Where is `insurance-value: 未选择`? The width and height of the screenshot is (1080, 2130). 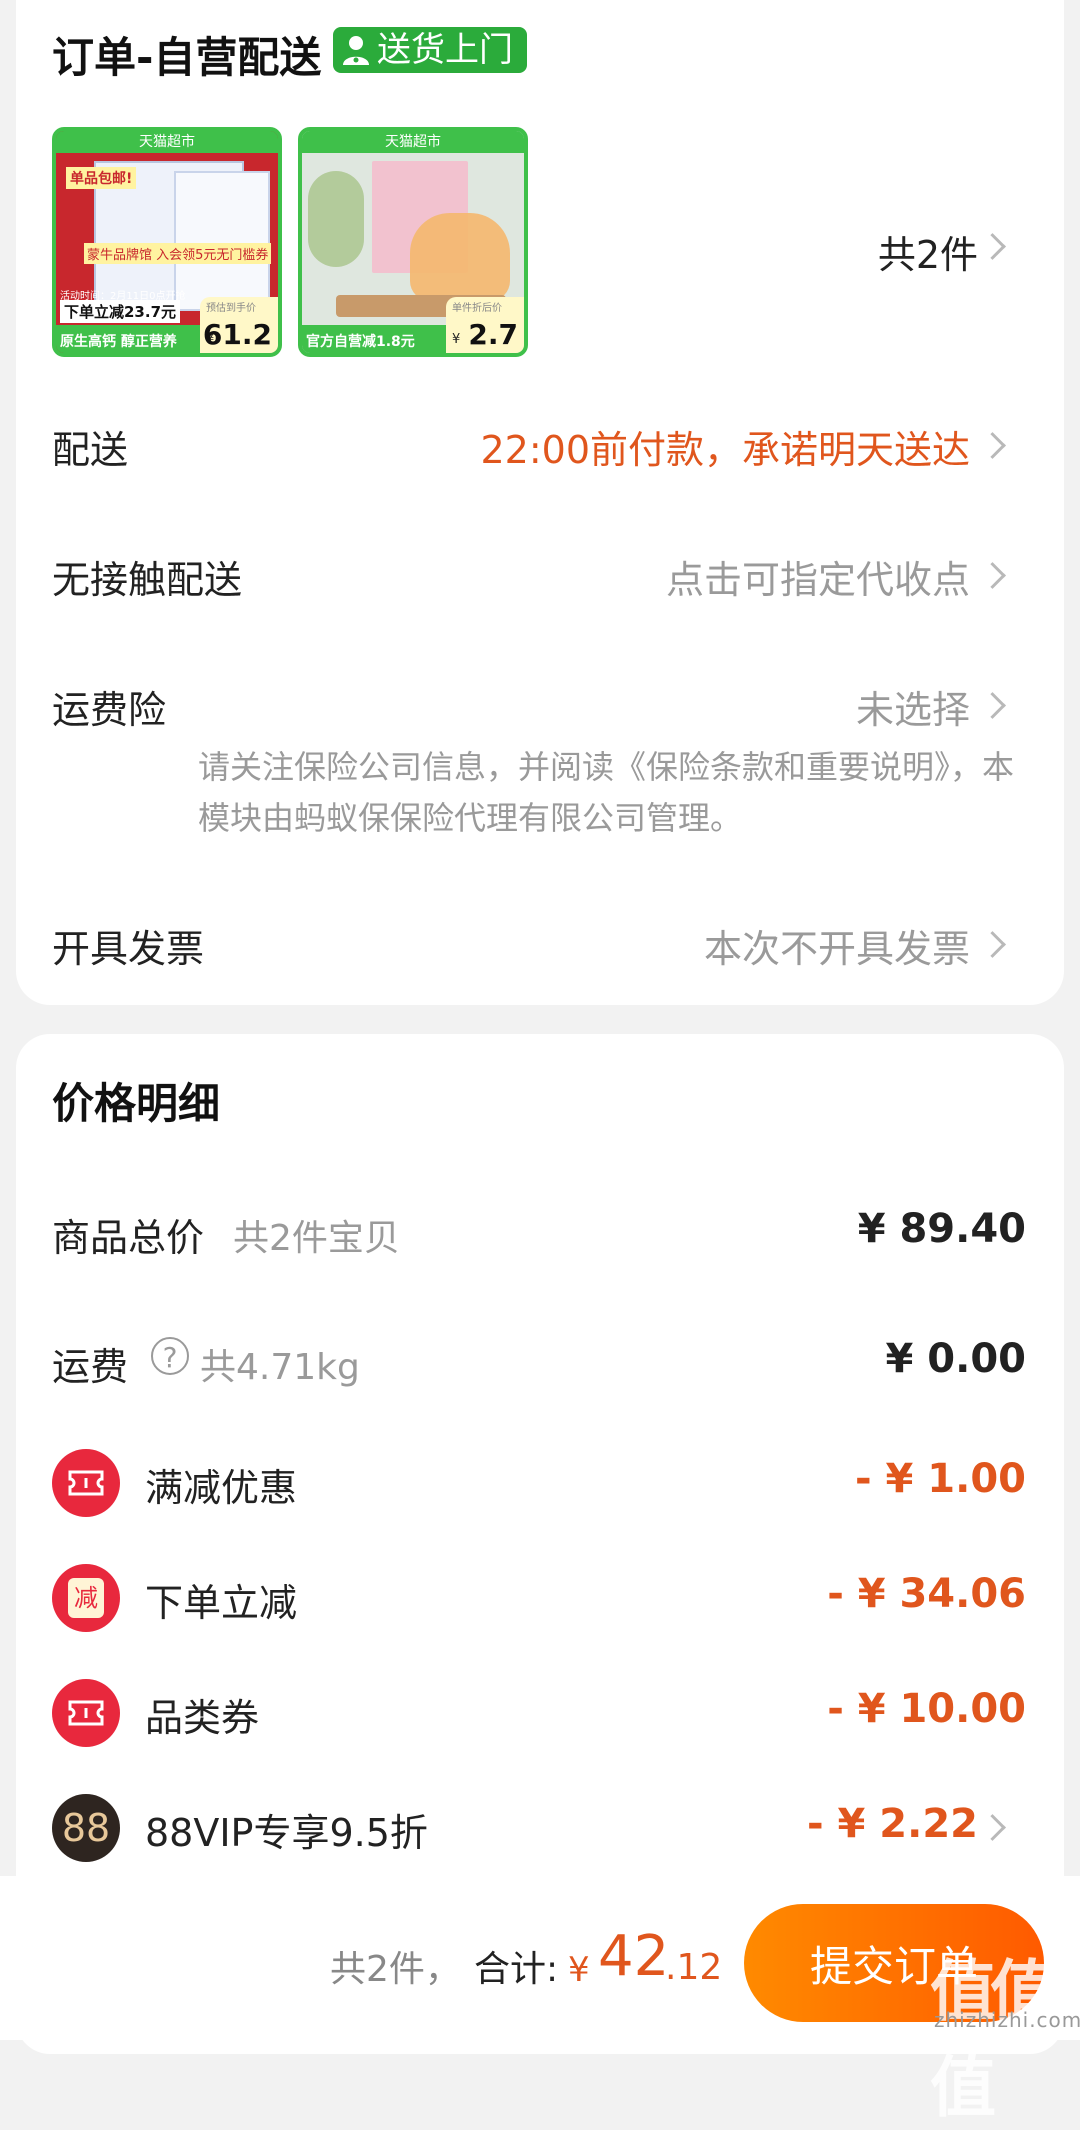 insurance-value: 未选择 is located at coordinates (913, 706).